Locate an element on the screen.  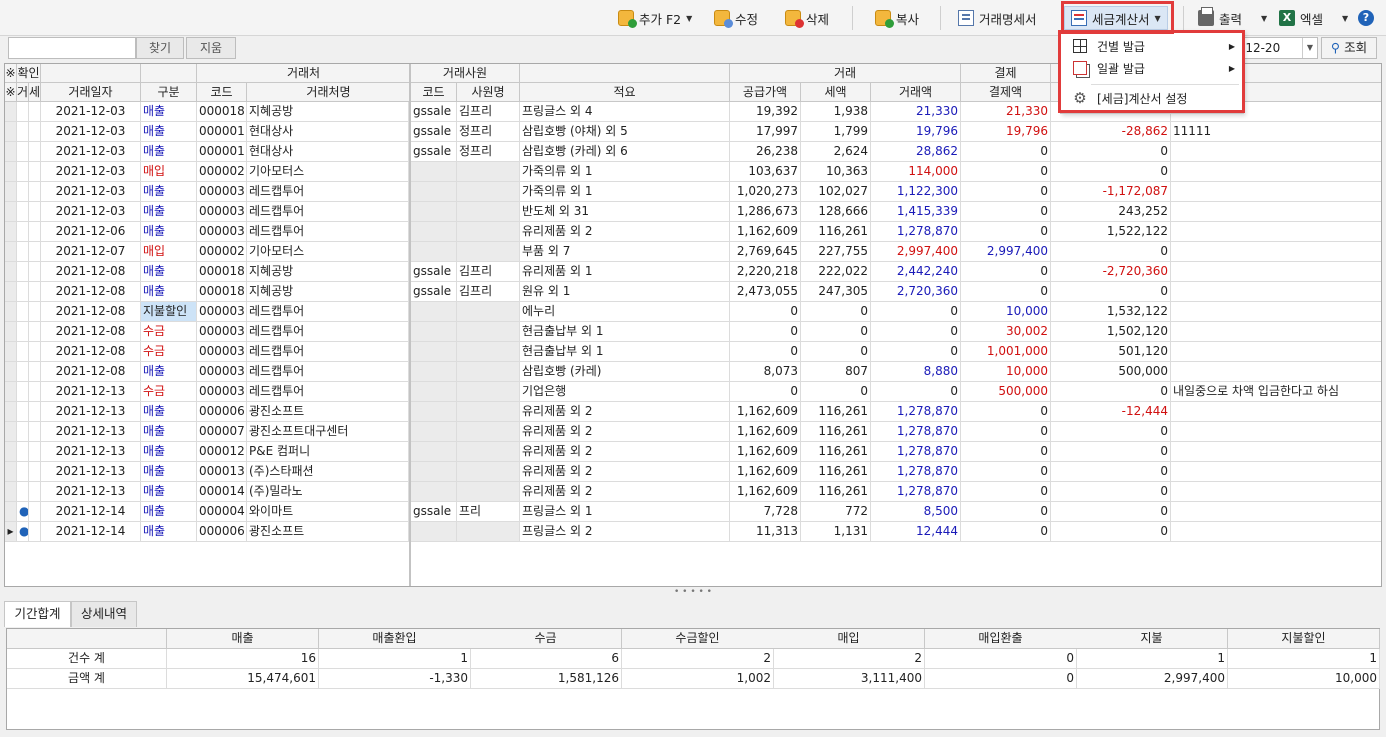
cell-memo: 유리제품 외 2 is located at coordinates (625, 472).